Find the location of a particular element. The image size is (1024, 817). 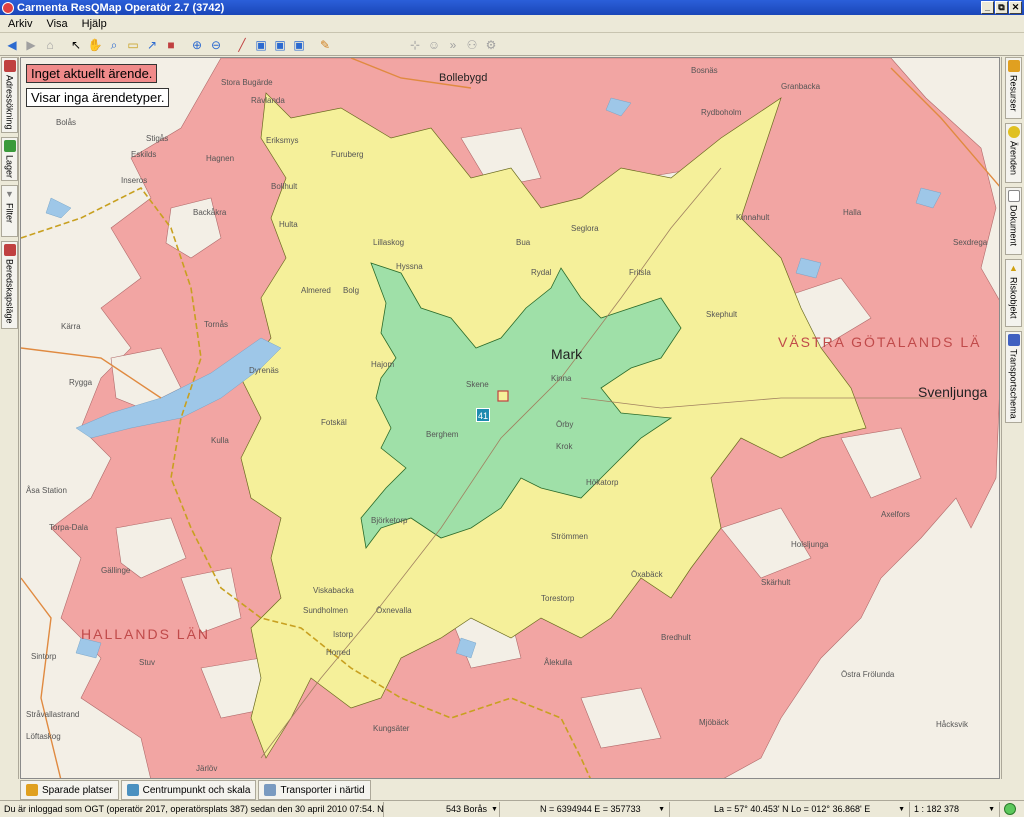

status-scale: 1 : 182 378 ▼ is located at coordinates (955, 809).